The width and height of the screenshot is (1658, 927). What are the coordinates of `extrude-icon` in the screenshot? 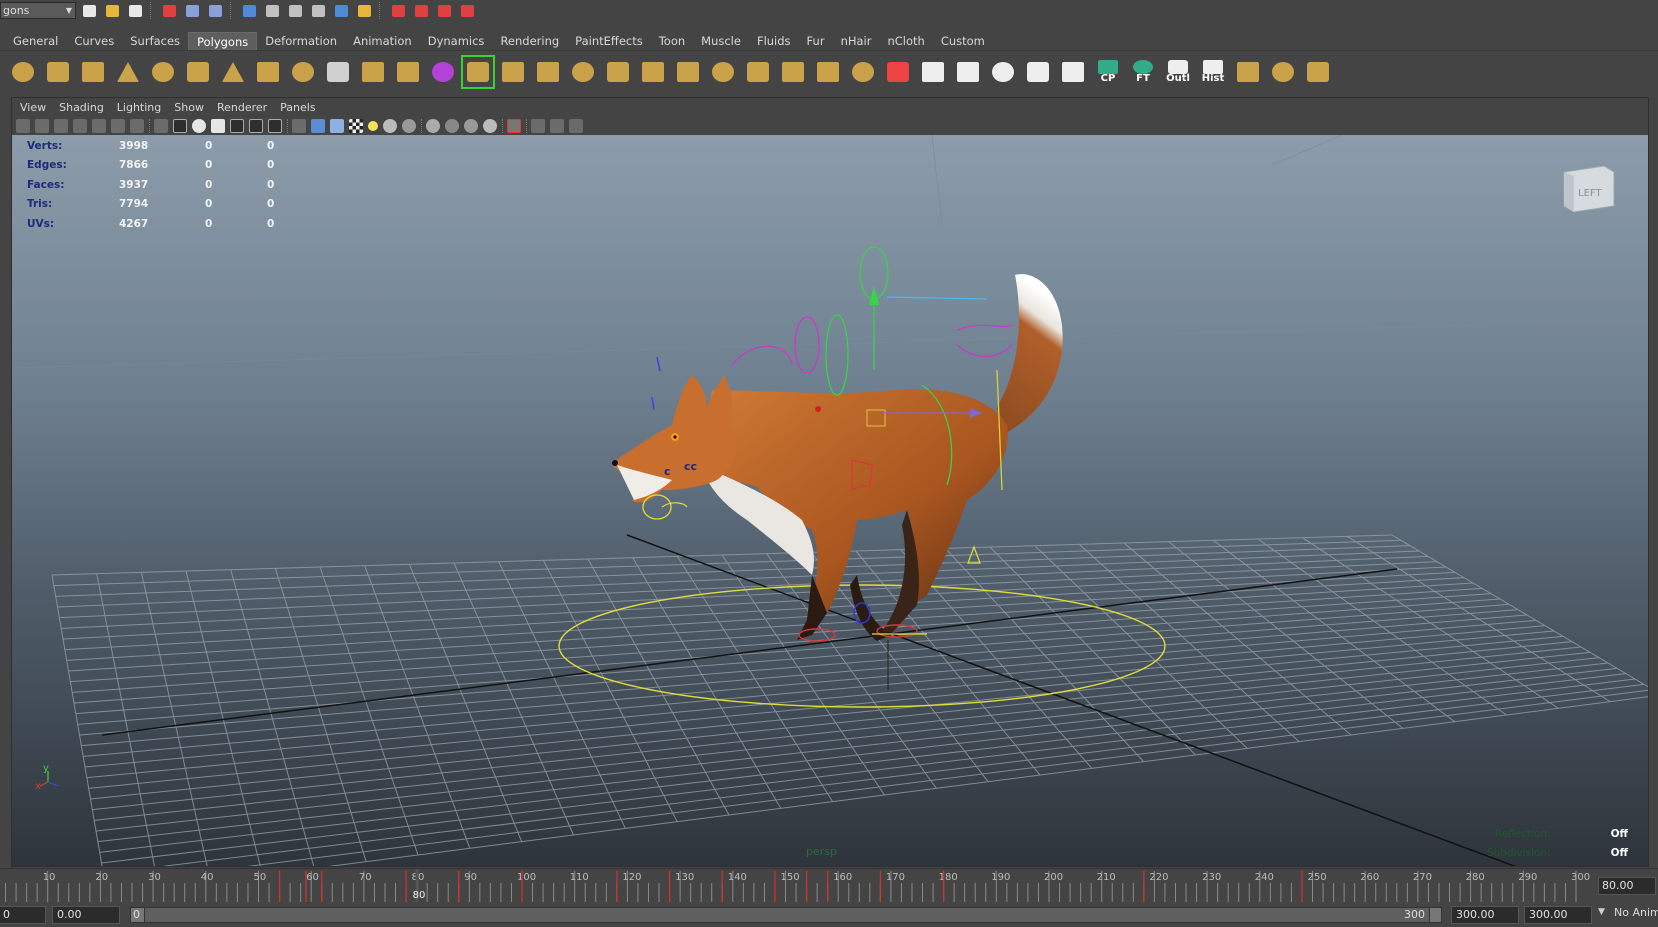 It's located at (513, 72).